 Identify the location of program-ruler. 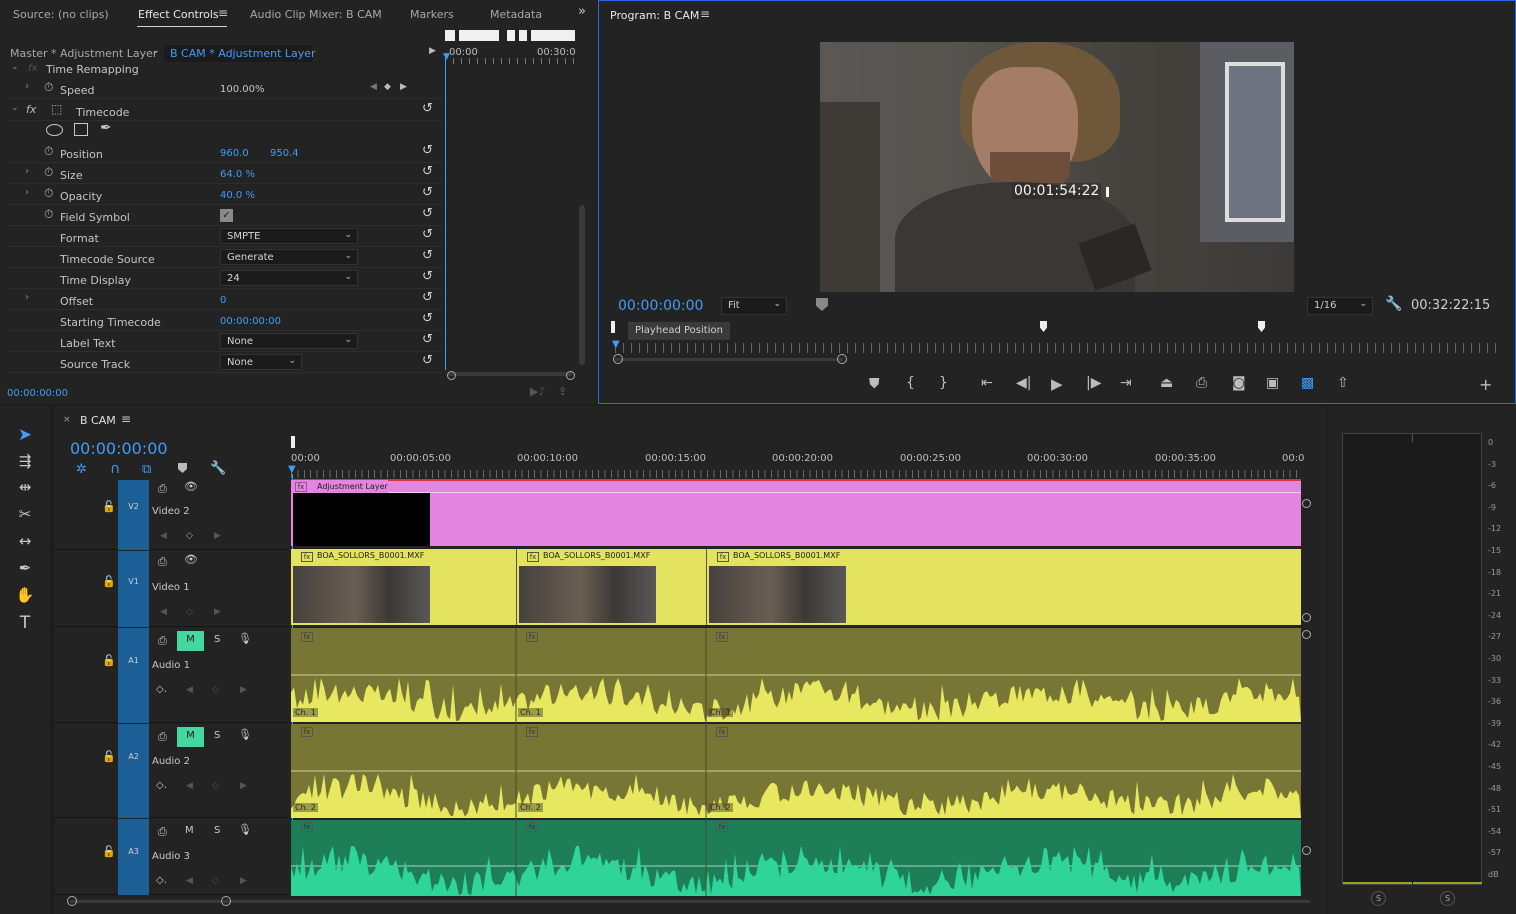
(1058, 348).